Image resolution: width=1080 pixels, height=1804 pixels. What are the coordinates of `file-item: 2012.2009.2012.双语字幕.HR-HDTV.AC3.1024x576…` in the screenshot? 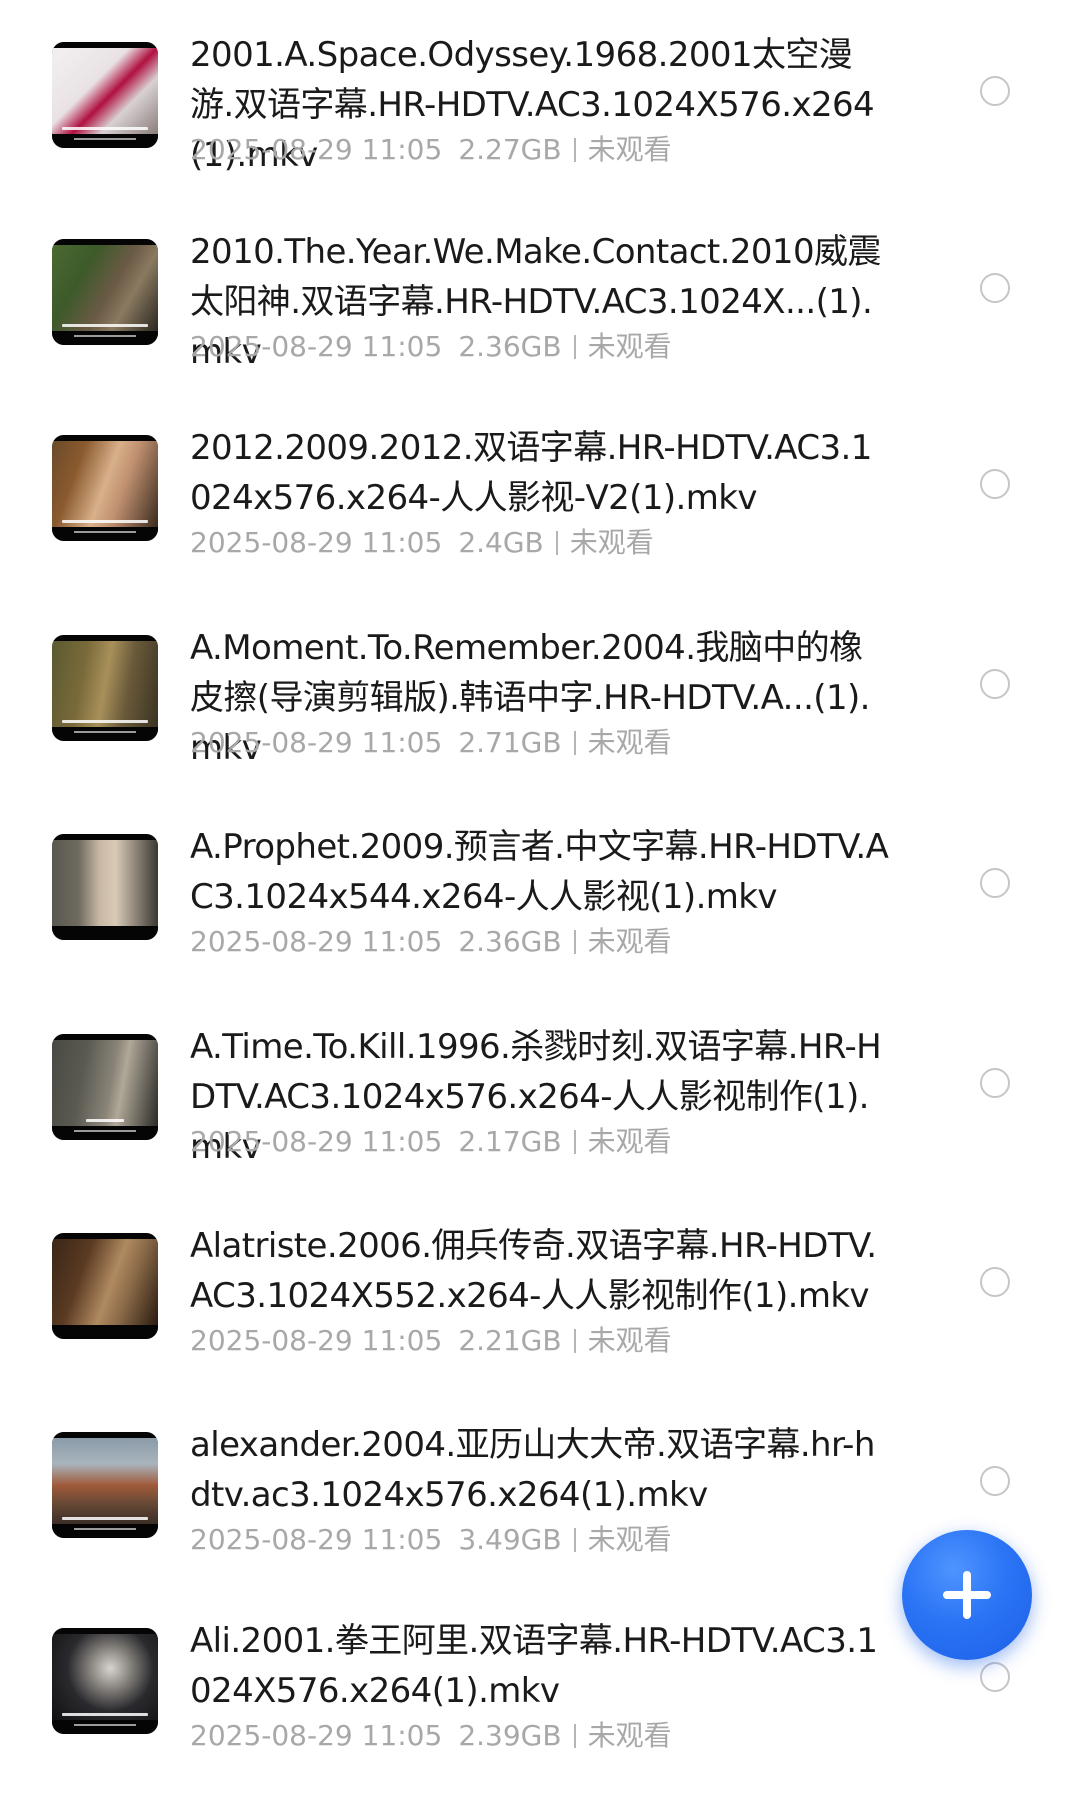 It's located at (540, 519).